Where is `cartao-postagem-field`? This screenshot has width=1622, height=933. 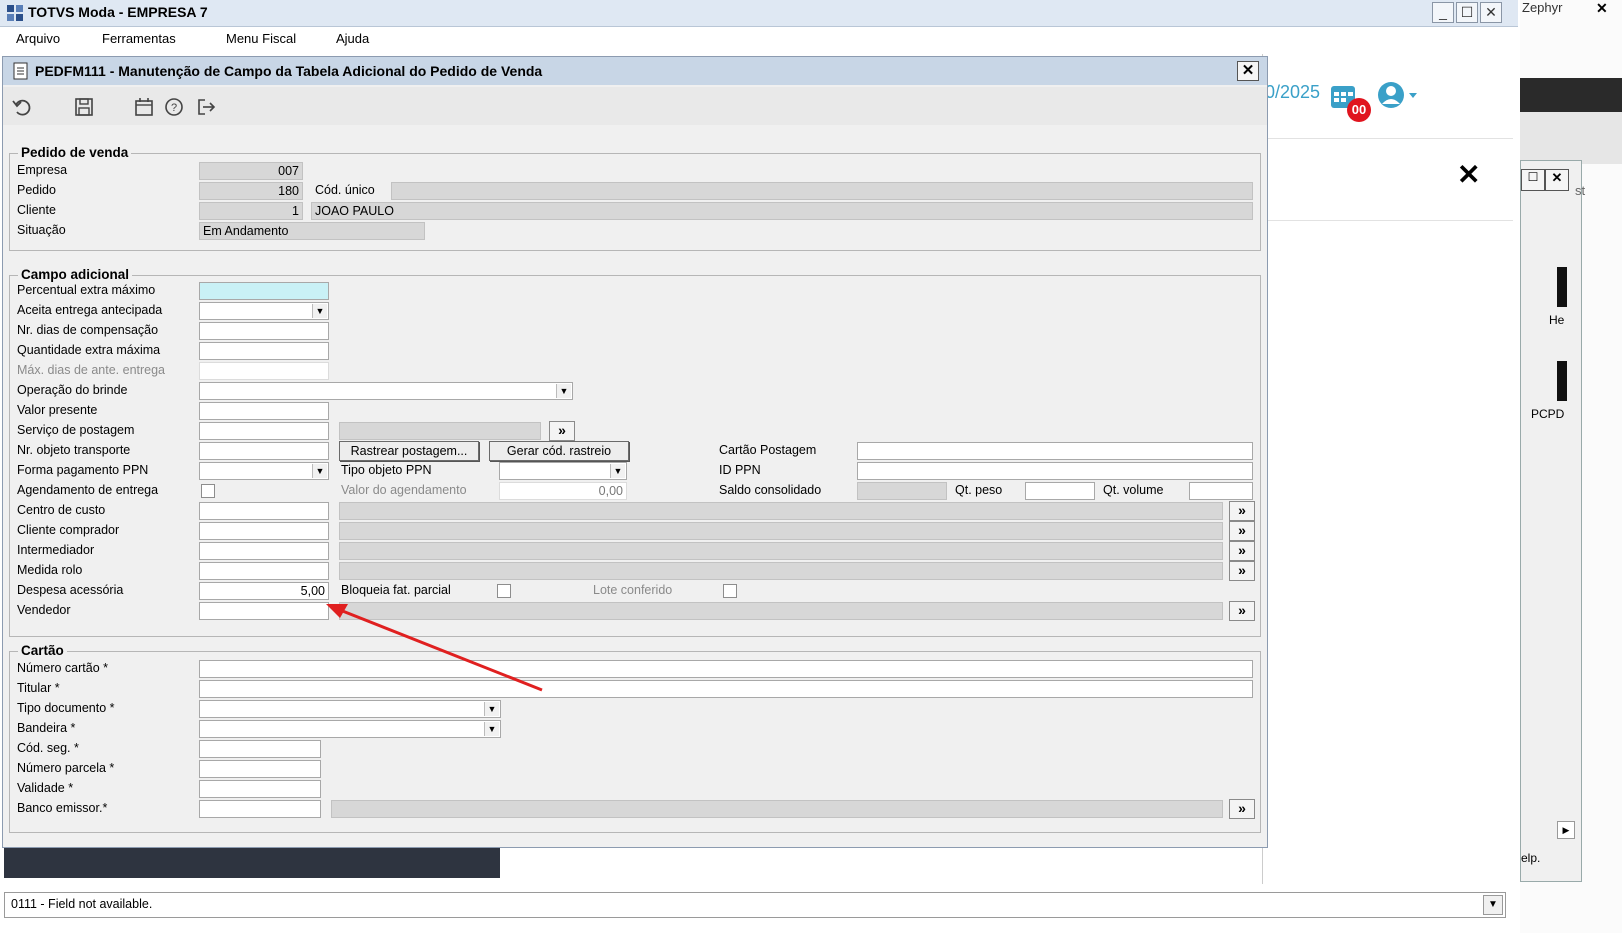
cartao-postagem-field is located at coordinates (1055, 451).